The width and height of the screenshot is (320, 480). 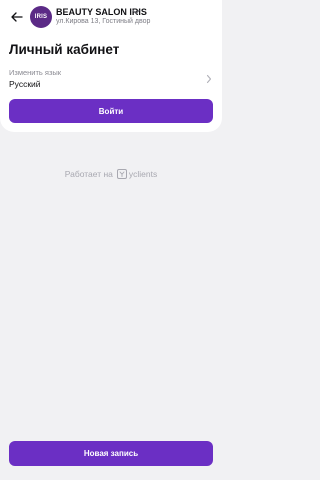 I want to click on salon-address: ул.Кирова 13, Гостиный двор, so click(x=103, y=21).